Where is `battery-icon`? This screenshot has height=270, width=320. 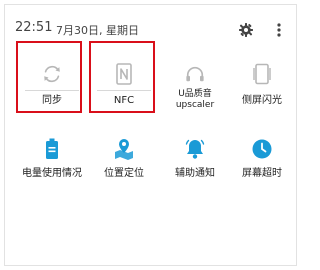
battery-icon is located at coordinates (52, 149).